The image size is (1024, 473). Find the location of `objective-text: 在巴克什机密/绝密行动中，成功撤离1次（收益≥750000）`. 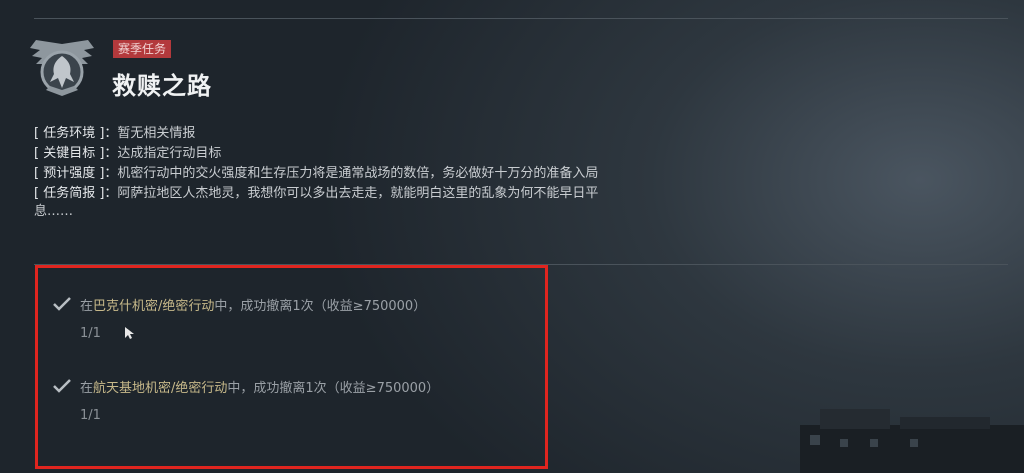

objective-text: 在巴克什机密/绝密行动中，成功撤离1次（收益≥750000） is located at coordinates (253, 306).